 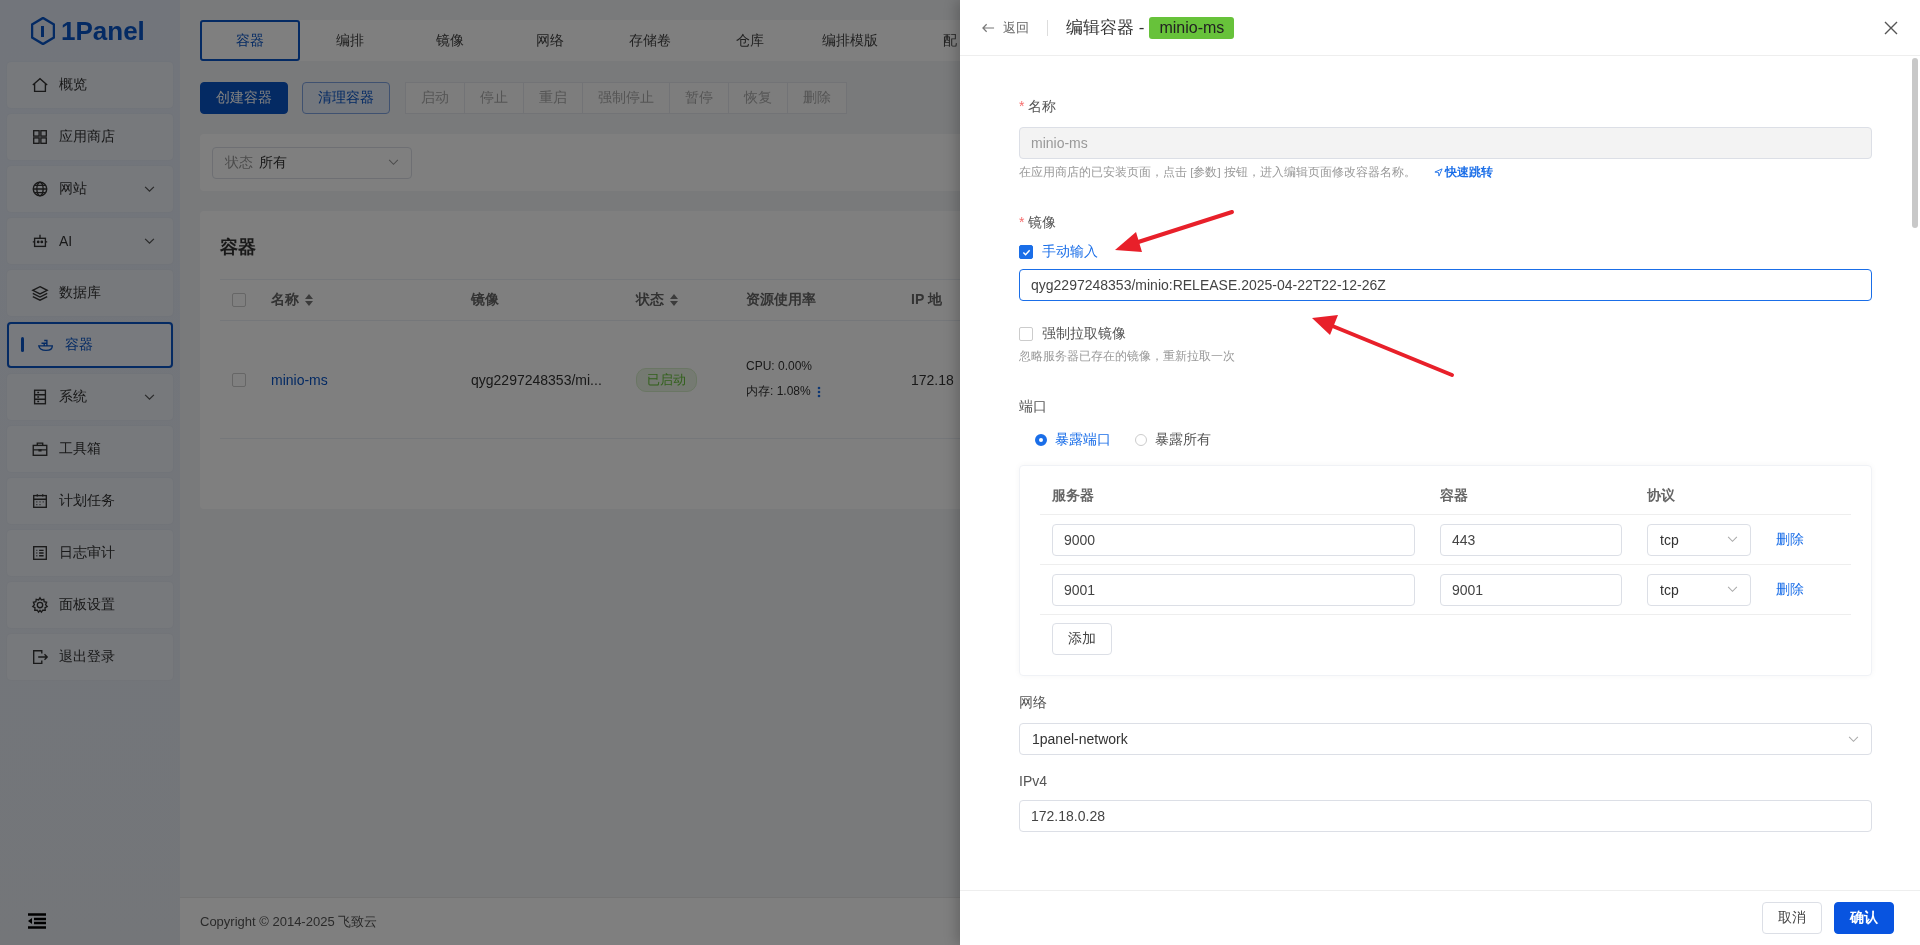 What do you see at coordinates (40, 137) in the screenshot?
I see `grid-icon` at bounding box center [40, 137].